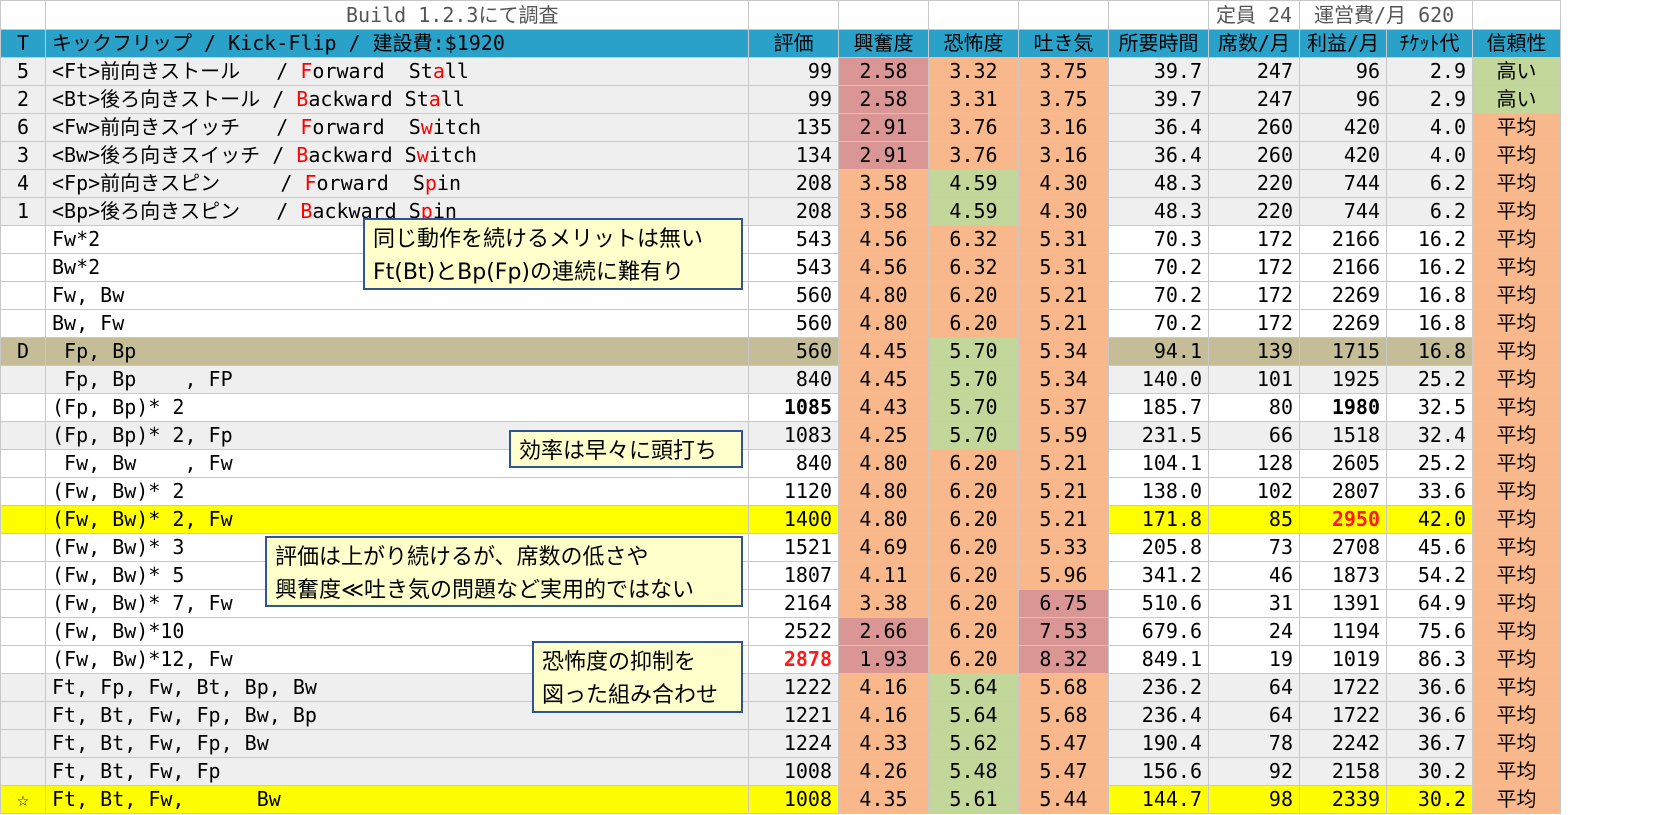 This screenshot has height=815, width=1660. Describe the element at coordinates (1429, 183) in the screenshot. I see `row-ticket: 6.2` at that location.